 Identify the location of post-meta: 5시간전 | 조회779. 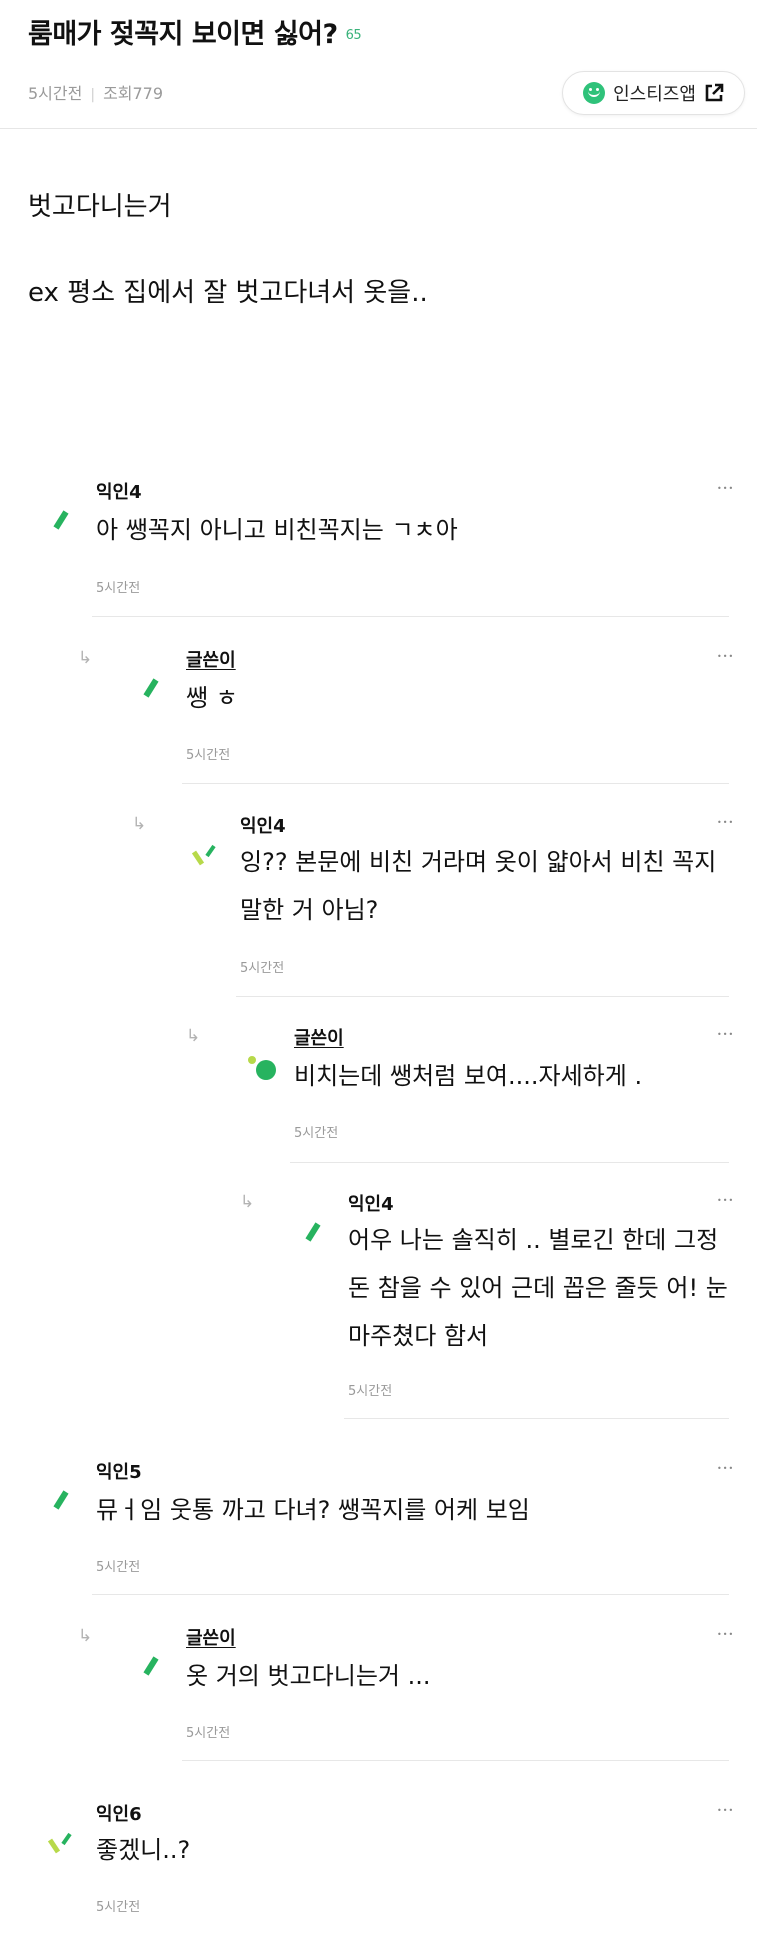
(95, 92).